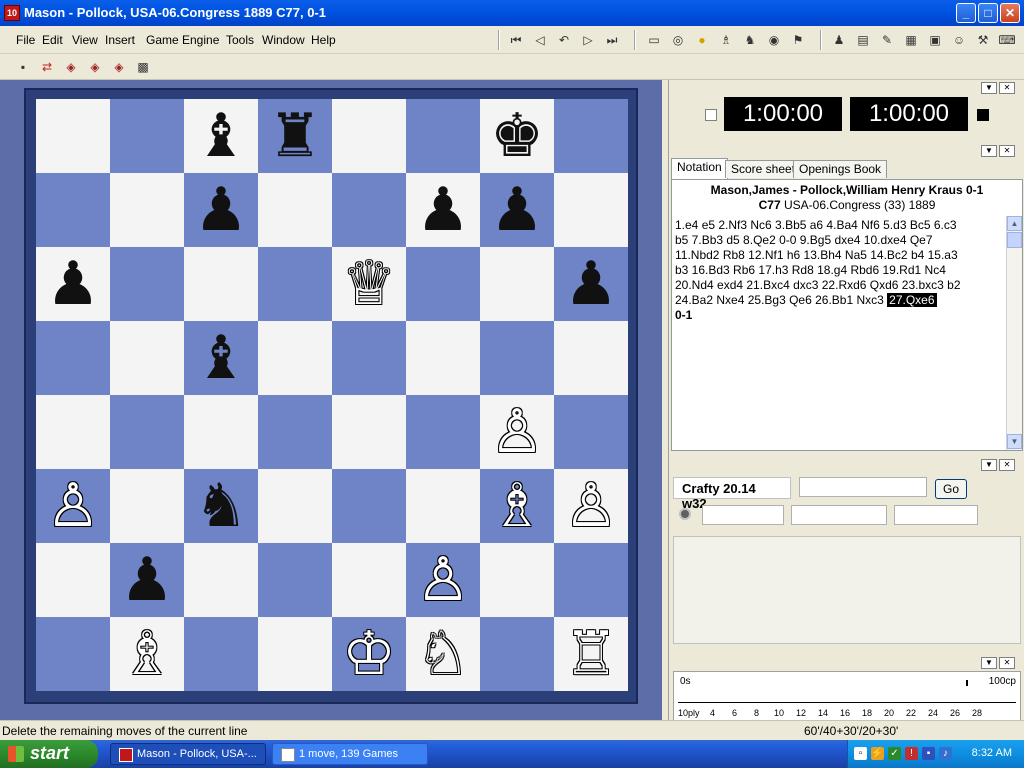  What do you see at coordinates (147, 284) in the screenshot?
I see `square-b6` at bounding box center [147, 284].